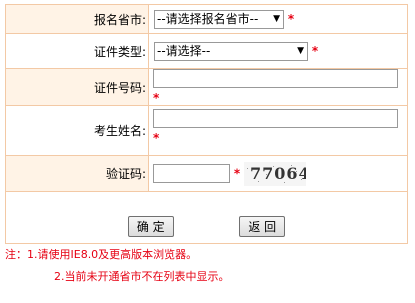  Describe the element at coordinates (101, 254) in the screenshot. I see `note-line-1: 注：1.请使用IE8.0及更高版本浏览器。` at that location.